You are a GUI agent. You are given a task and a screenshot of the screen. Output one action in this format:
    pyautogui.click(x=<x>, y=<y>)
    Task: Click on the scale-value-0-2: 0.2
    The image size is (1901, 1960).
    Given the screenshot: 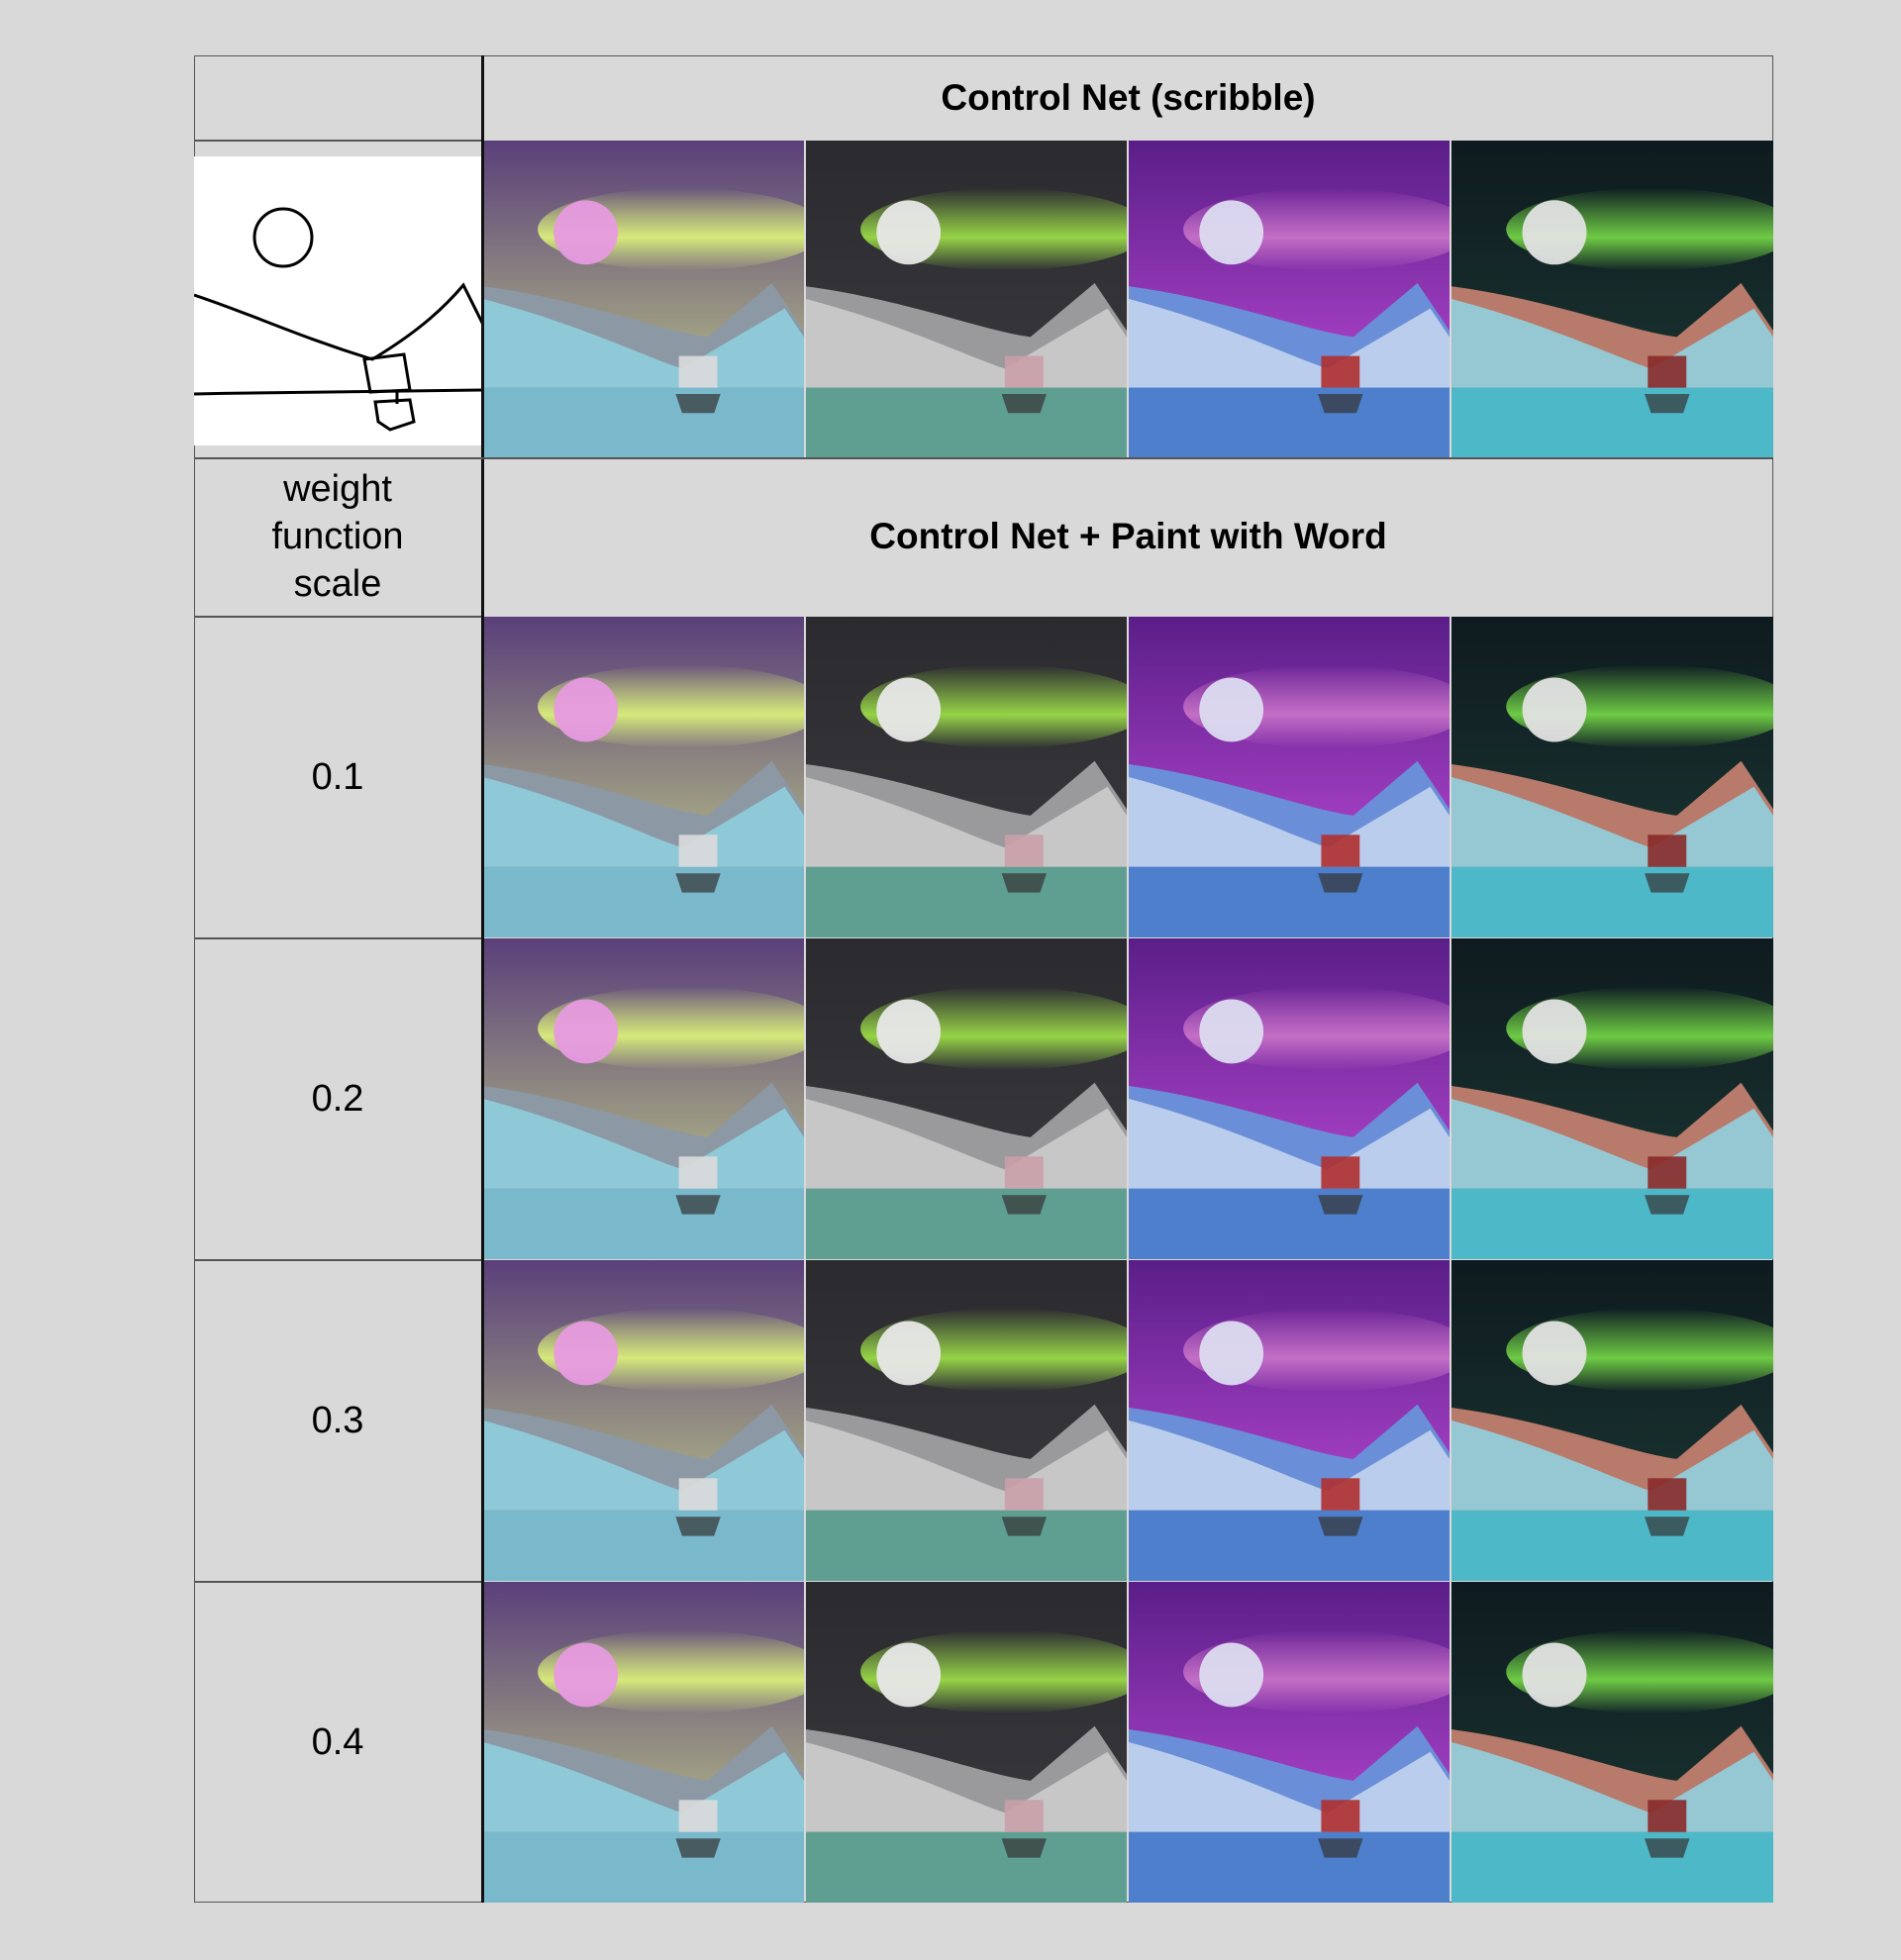 What is the action you would take?
    pyautogui.click(x=337, y=1098)
    